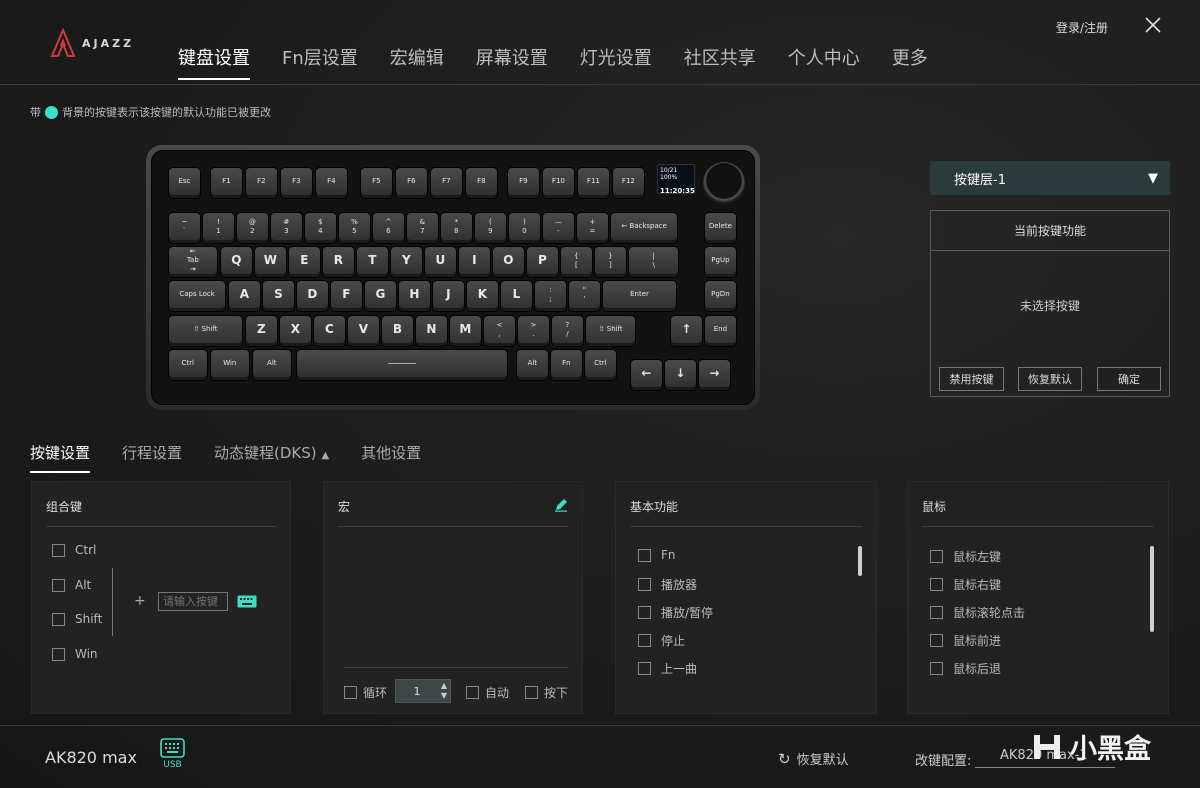 The width and height of the screenshot is (1200, 788). I want to click on key-%-5: % 5, so click(354, 228).